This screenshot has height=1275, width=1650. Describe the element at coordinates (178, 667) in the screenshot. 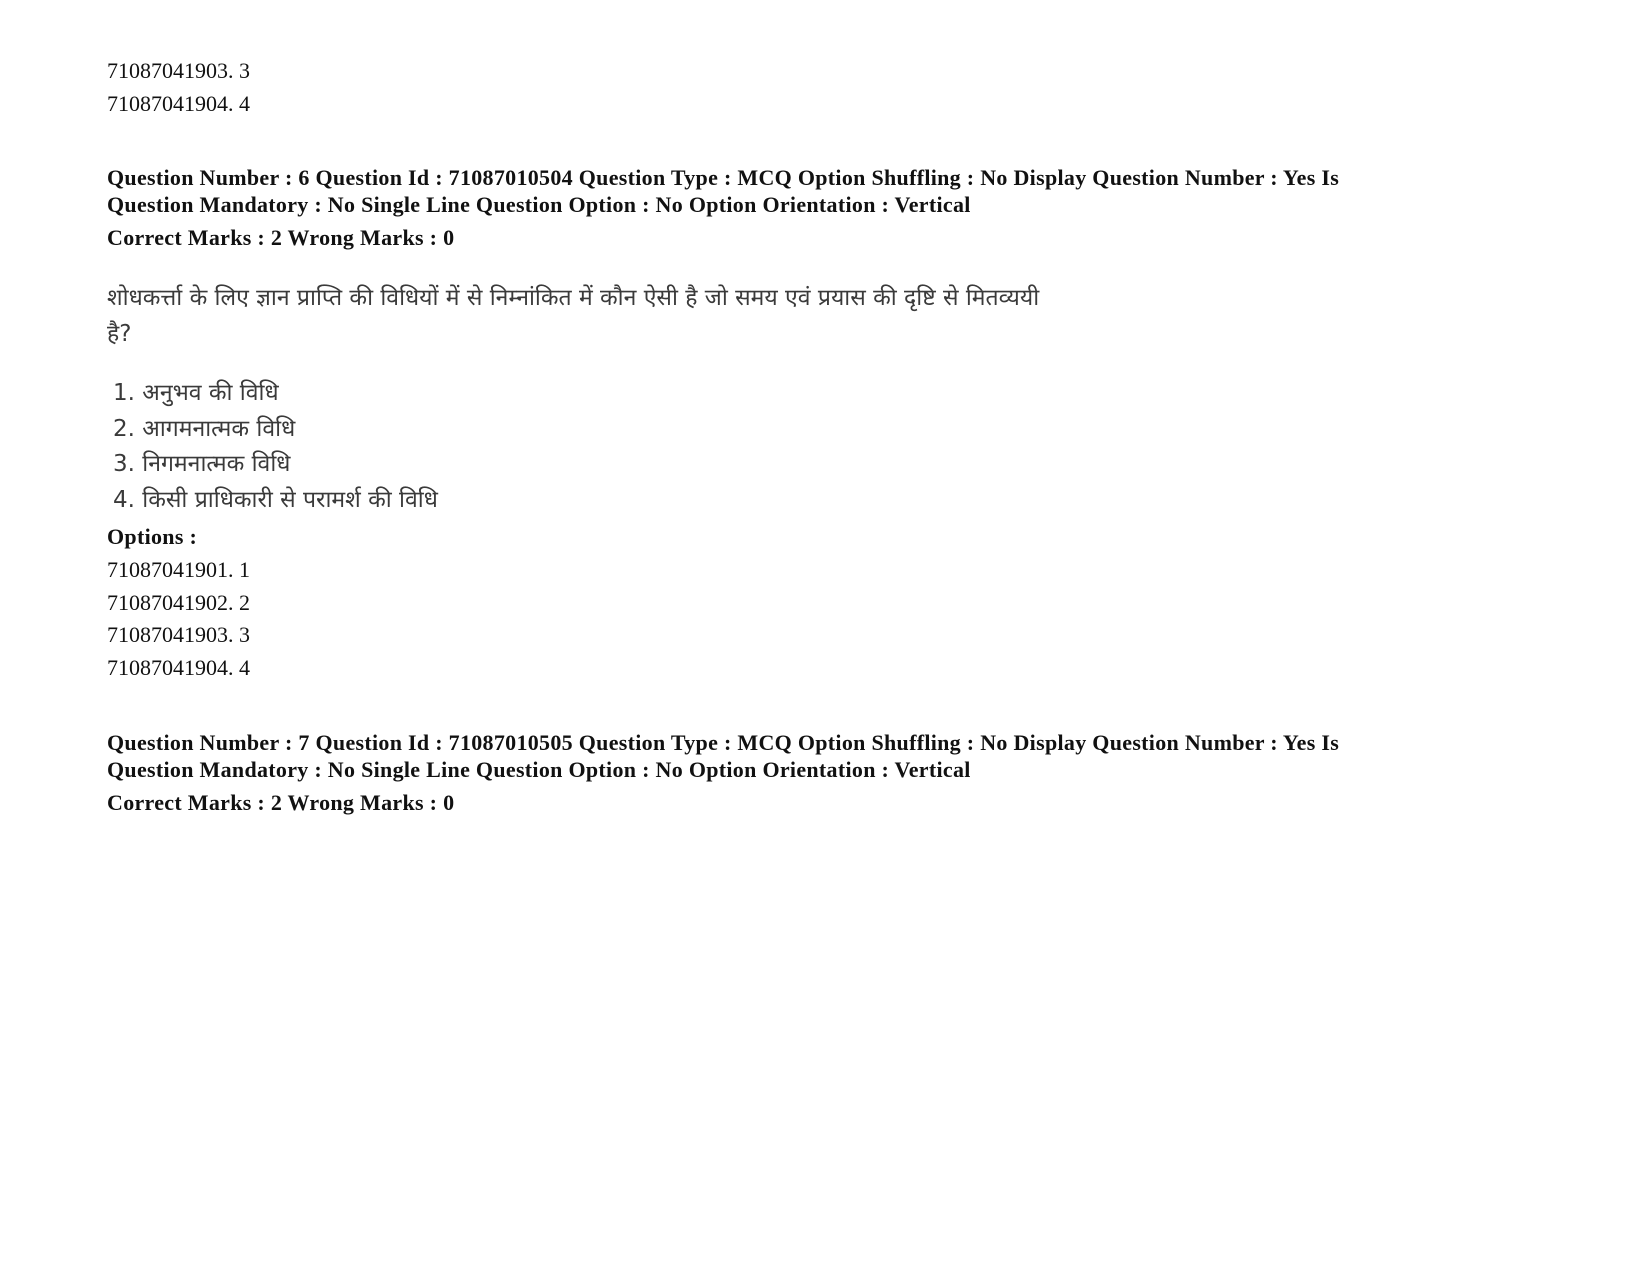

I see `question-6-option-4: 71087041904. 4` at that location.